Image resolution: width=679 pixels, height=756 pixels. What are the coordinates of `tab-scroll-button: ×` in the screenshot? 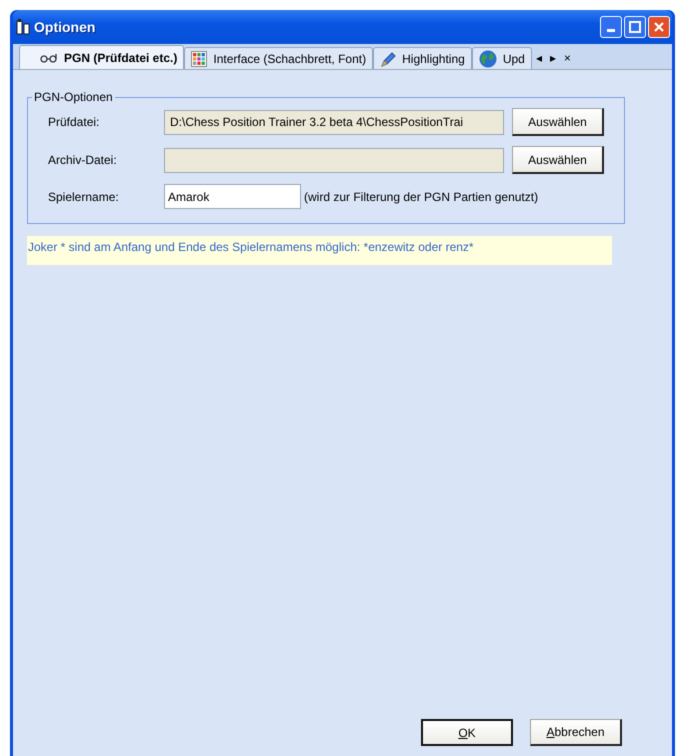 It's located at (567, 58).